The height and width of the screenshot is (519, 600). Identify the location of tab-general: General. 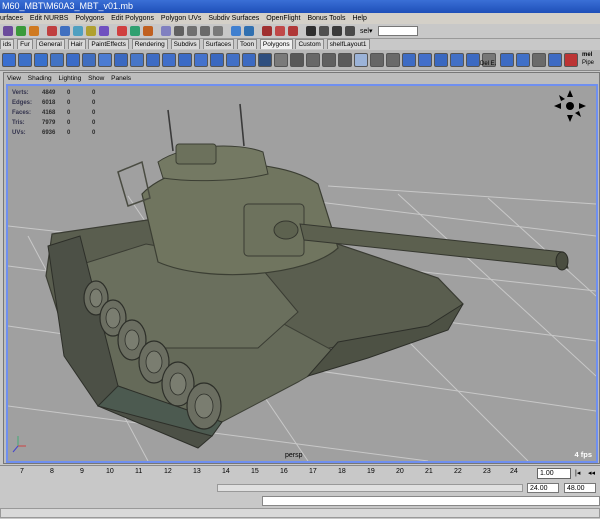
(50, 44).